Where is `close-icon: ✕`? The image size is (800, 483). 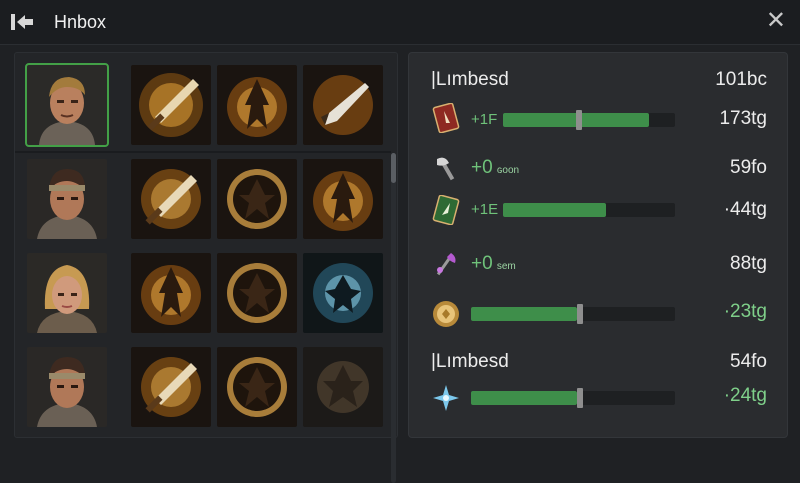 close-icon: ✕ is located at coordinates (776, 20).